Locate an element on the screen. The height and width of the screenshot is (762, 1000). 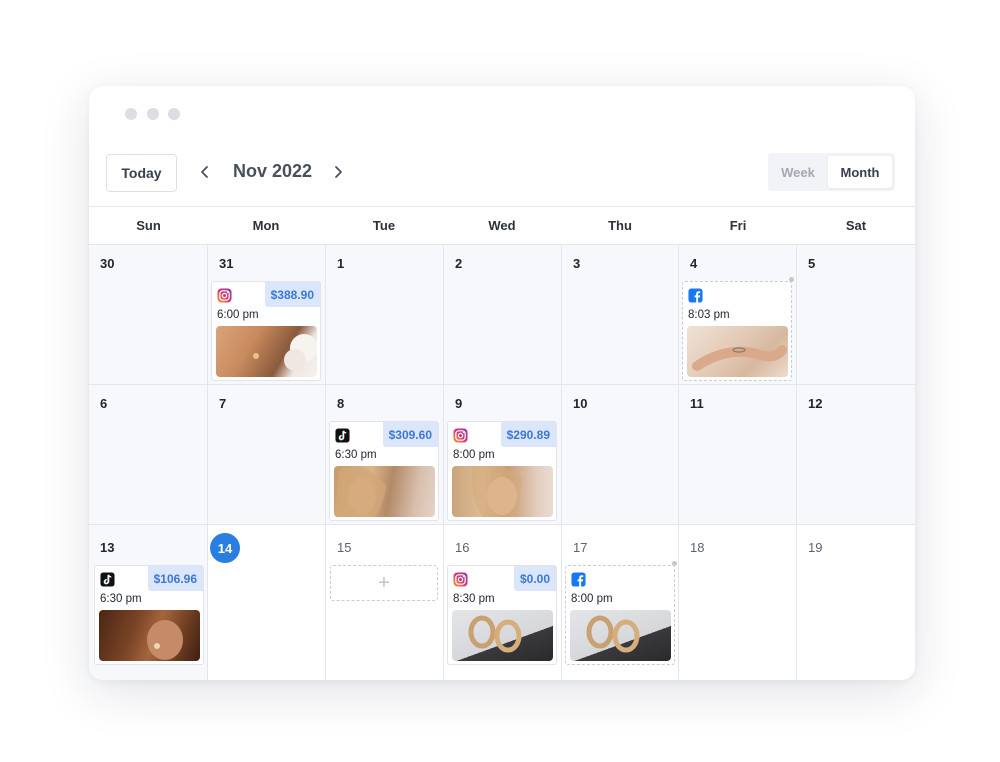
day-number: 18 is located at coordinates (697, 547).